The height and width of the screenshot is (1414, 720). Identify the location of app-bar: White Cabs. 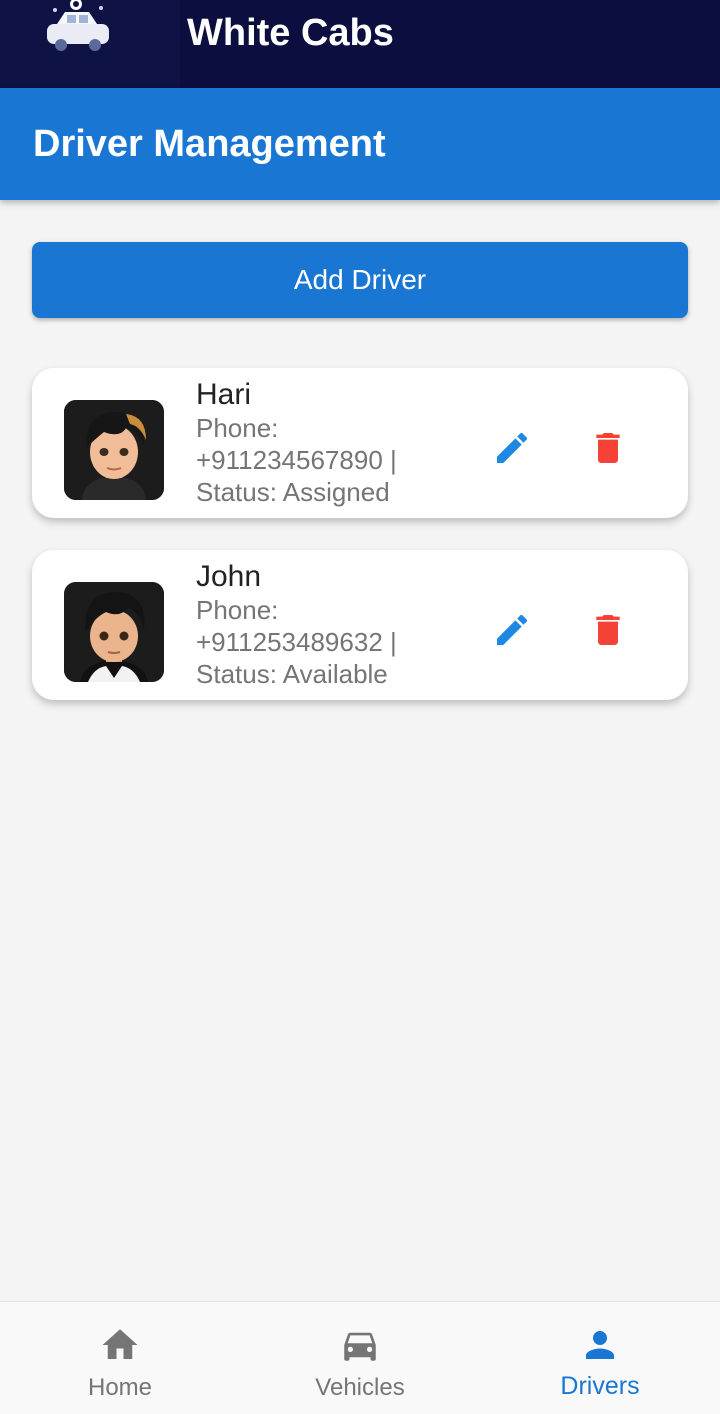
(360, 44).